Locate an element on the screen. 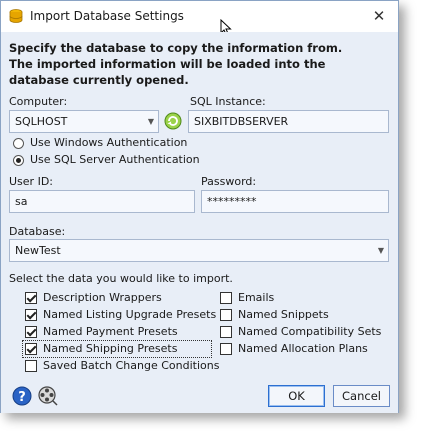 This screenshot has height=437, width=421. emails-label: Emails is located at coordinates (256, 297).